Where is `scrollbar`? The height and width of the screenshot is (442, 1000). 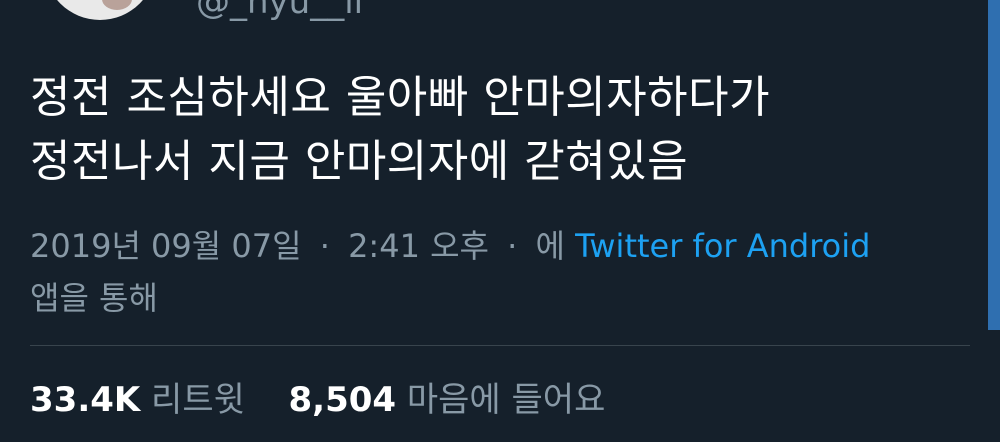 scrollbar is located at coordinates (994, 165).